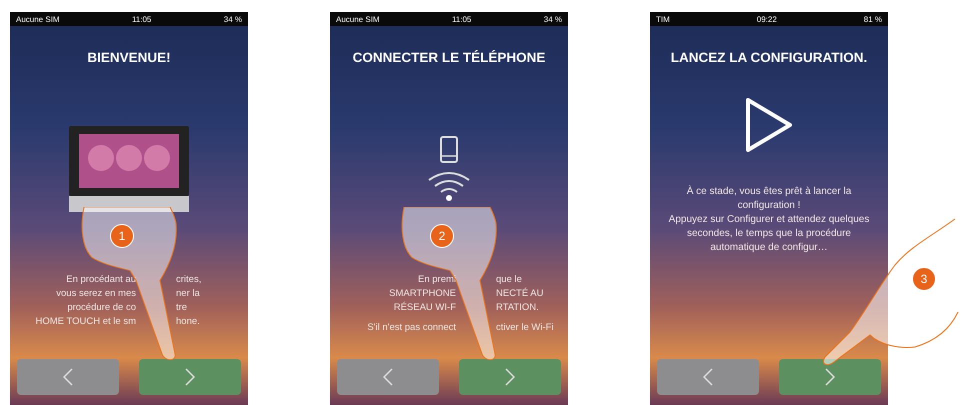  What do you see at coordinates (437, 280) in the screenshot?
I see `instruction-text: En premi` at bounding box center [437, 280].